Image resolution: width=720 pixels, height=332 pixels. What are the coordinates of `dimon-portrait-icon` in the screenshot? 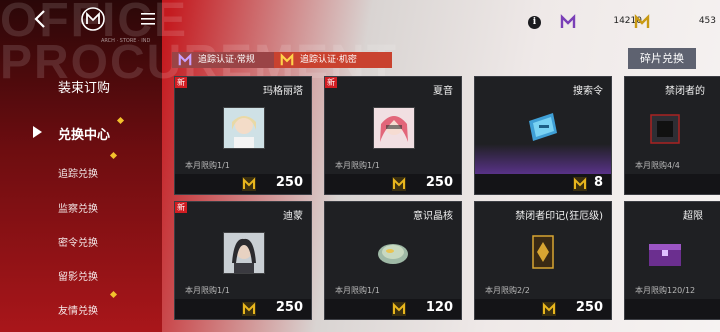 It's located at (244, 253).